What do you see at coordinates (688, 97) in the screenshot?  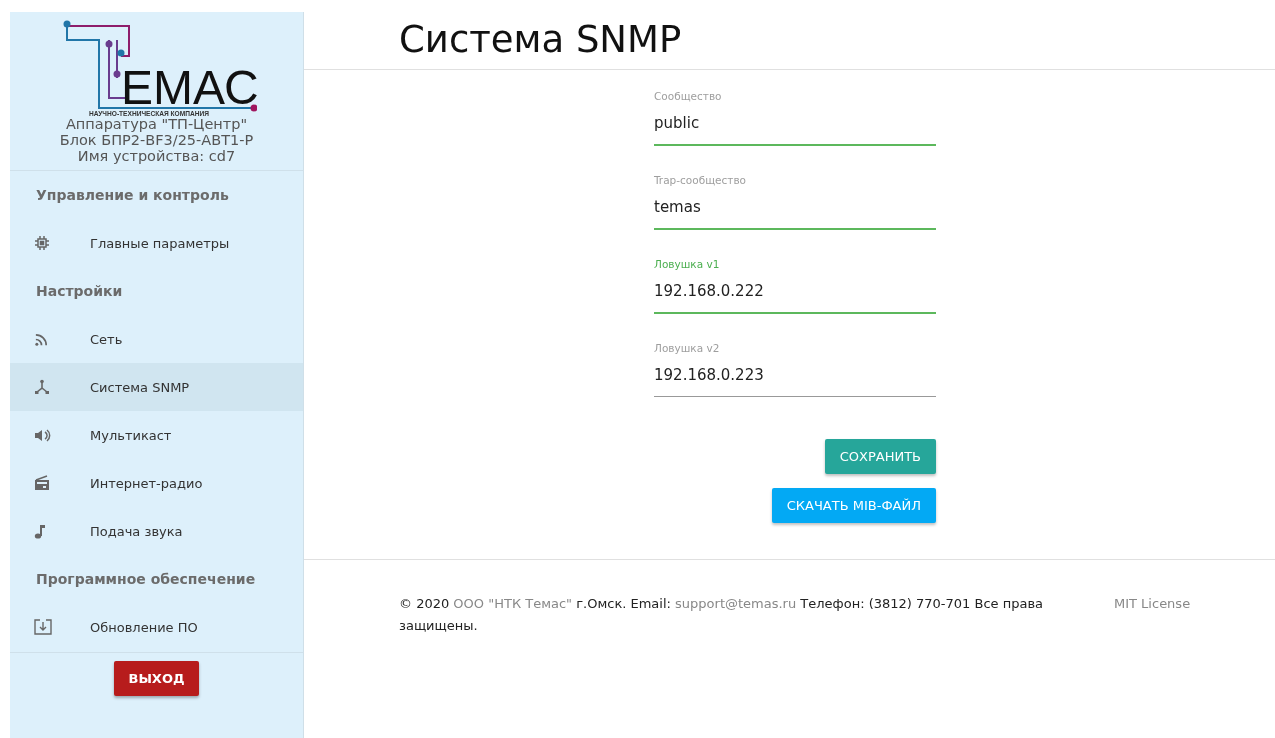 I see `field-label: Сообщество` at bounding box center [688, 97].